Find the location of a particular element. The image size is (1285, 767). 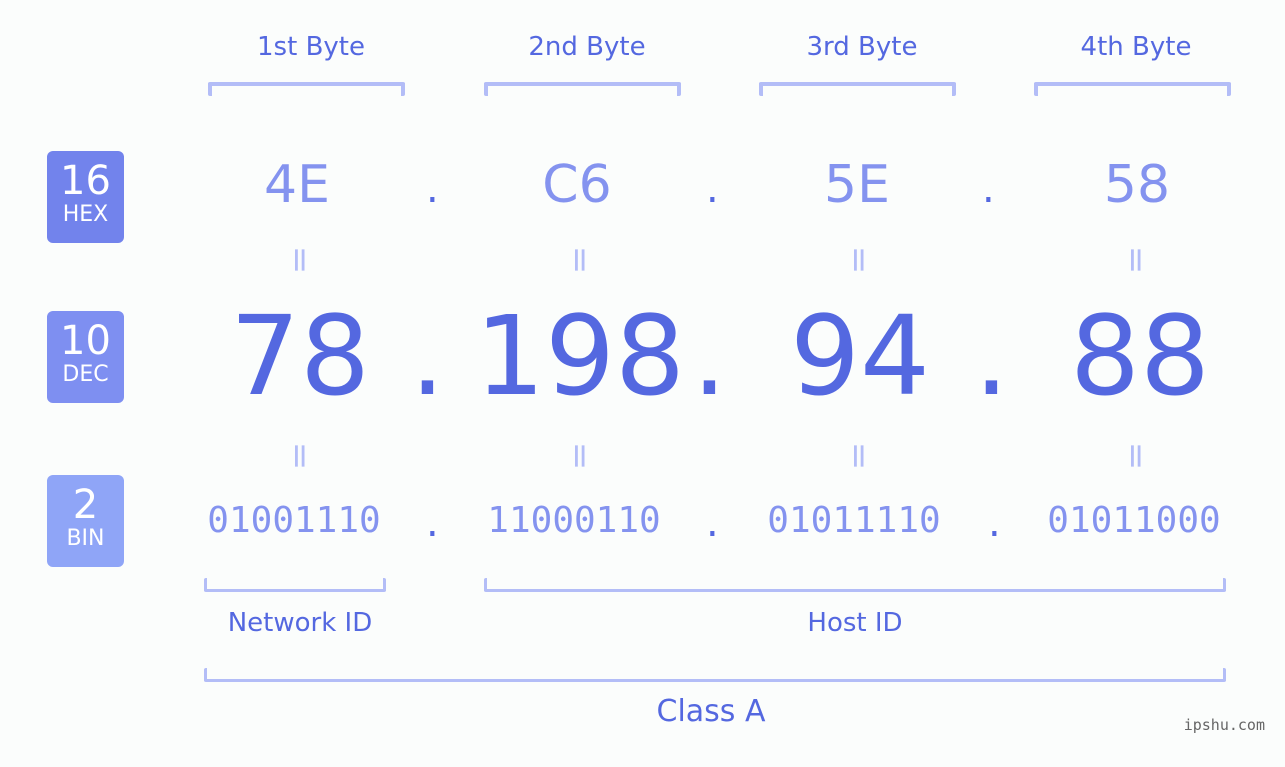

bin-value-1: 01001110 is located at coordinates (294, 520).